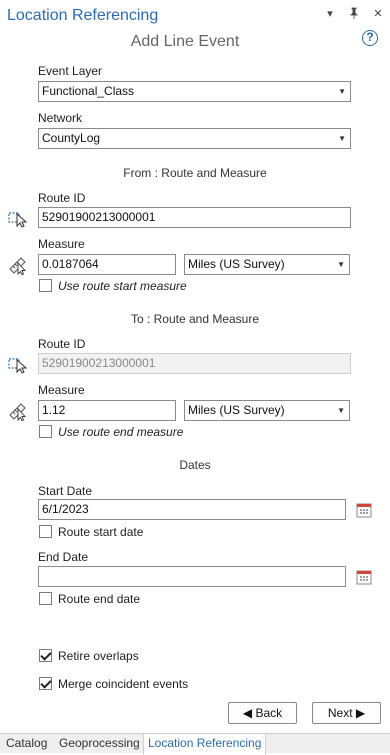 The image size is (390, 755). I want to click on route-start-date-label: Route start date, so click(101, 532).